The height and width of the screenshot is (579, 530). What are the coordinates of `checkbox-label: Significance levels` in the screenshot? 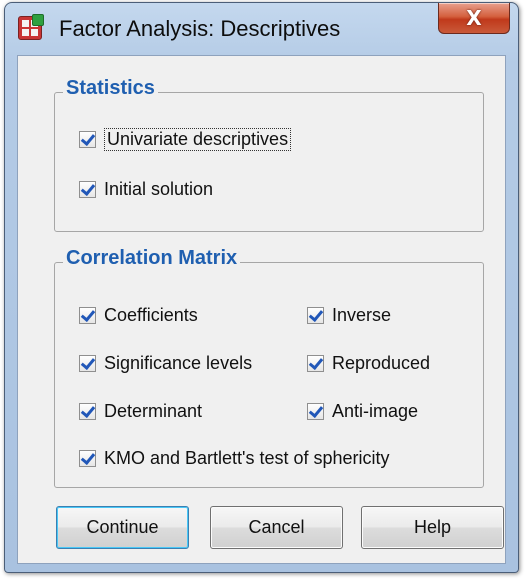 It's located at (178, 363).